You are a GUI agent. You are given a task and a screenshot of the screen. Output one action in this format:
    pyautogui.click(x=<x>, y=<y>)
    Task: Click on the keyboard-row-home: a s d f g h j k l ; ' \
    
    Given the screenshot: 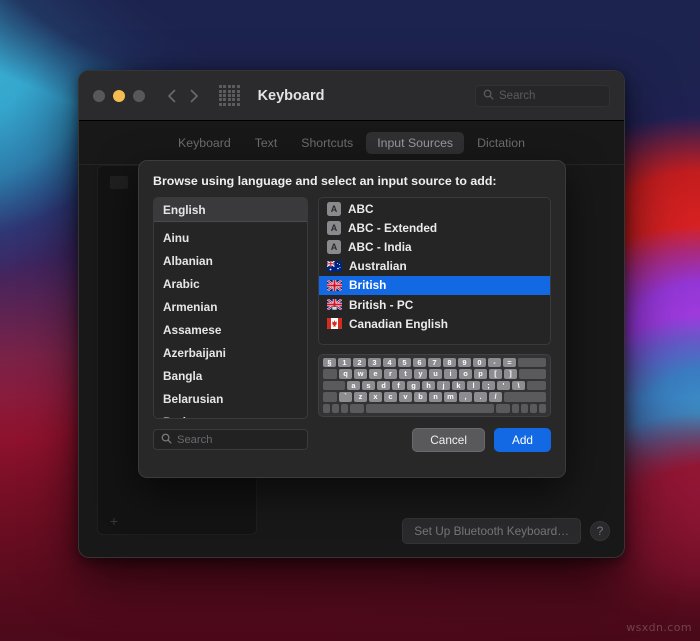 What is the action you would take?
    pyautogui.click(x=434, y=385)
    